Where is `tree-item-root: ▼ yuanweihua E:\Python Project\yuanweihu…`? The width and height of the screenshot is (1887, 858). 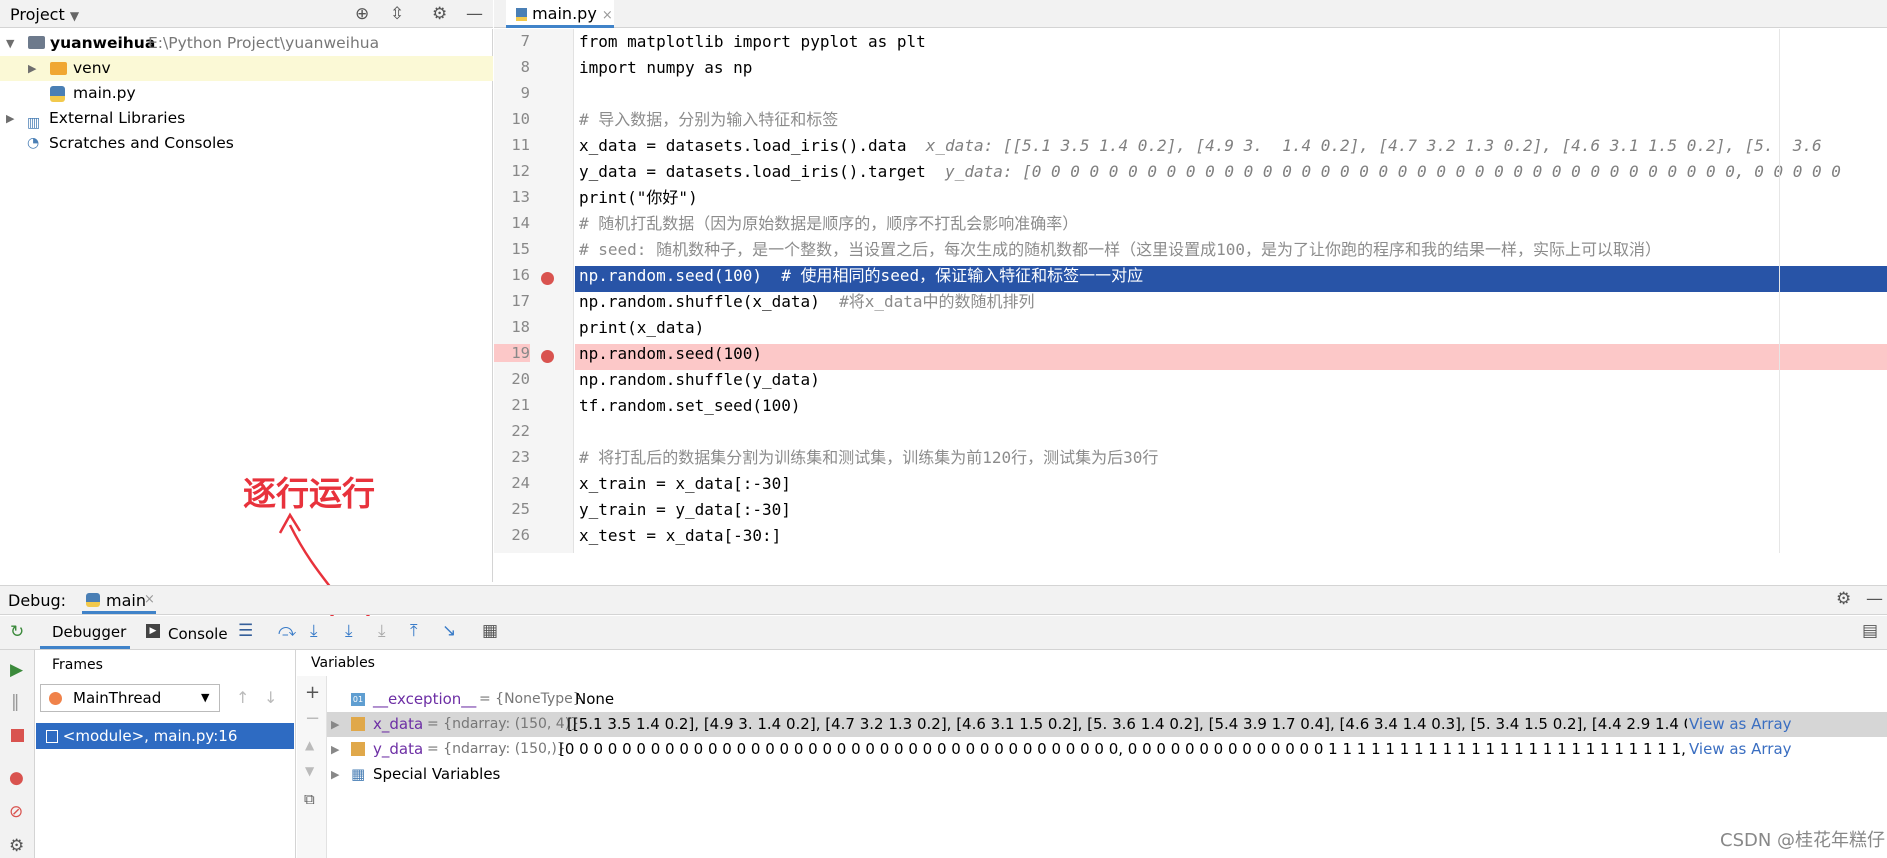
tree-item-root: ▼ yuanweihua E:\Python Project\yuanweihu… is located at coordinates (246, 43).